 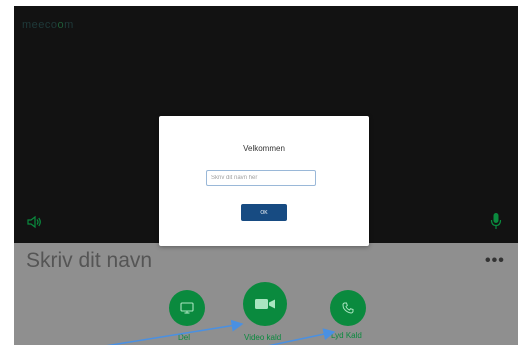 What do you see at coordinates (496, 221) in the screenshot?
I see `microphone-icon` at bounding box center [496, 221].